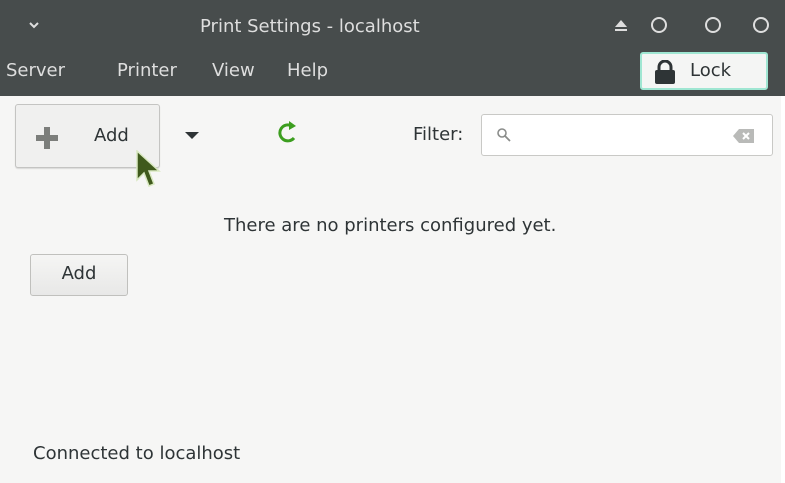 The width and height of the screenshot is (785, 483). I want to click on menu-server: Server, so click(35, 70).